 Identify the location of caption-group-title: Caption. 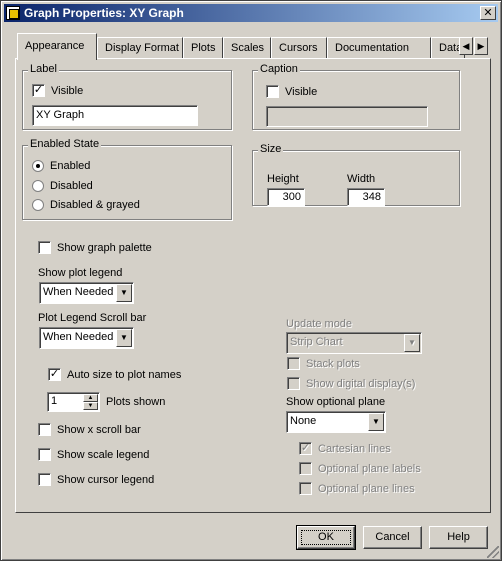
(279, 69).